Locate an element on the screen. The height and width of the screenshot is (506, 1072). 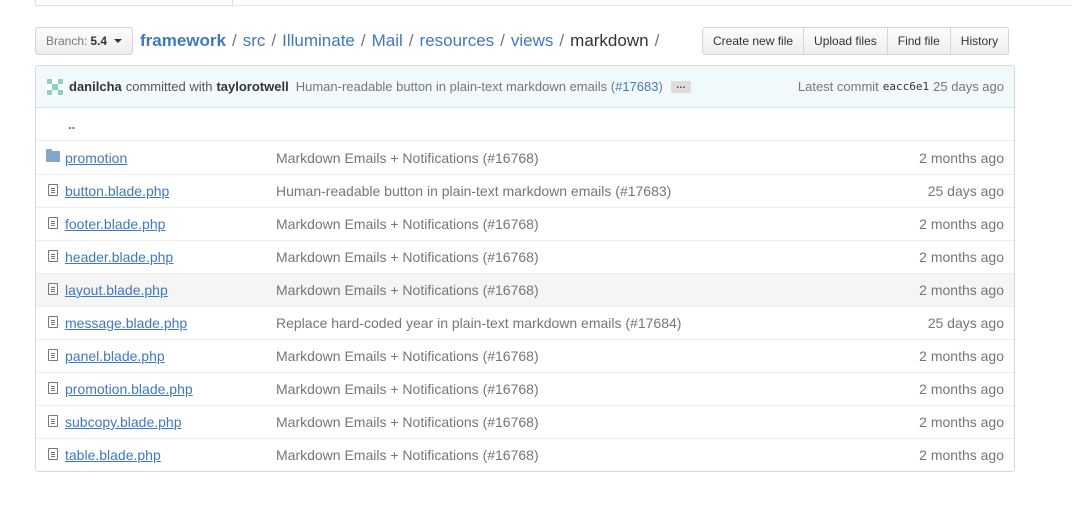
breadcrumb-link-illuminate: Illuminate is located at coordinates (318, 41).